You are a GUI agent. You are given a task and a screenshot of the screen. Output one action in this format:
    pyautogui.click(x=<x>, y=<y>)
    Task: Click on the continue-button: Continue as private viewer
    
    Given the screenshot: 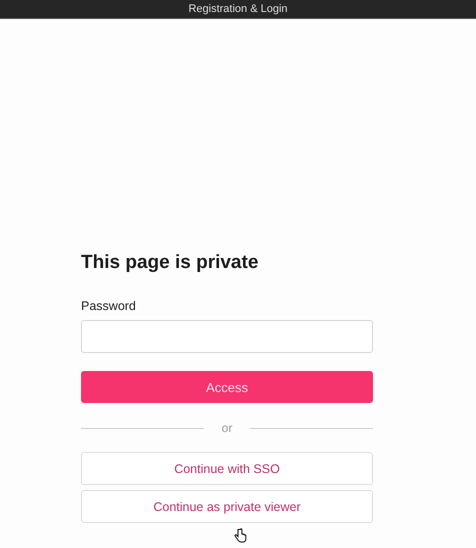 What is the action you would take?
    pyautogui.click(x=227, y=506)
    